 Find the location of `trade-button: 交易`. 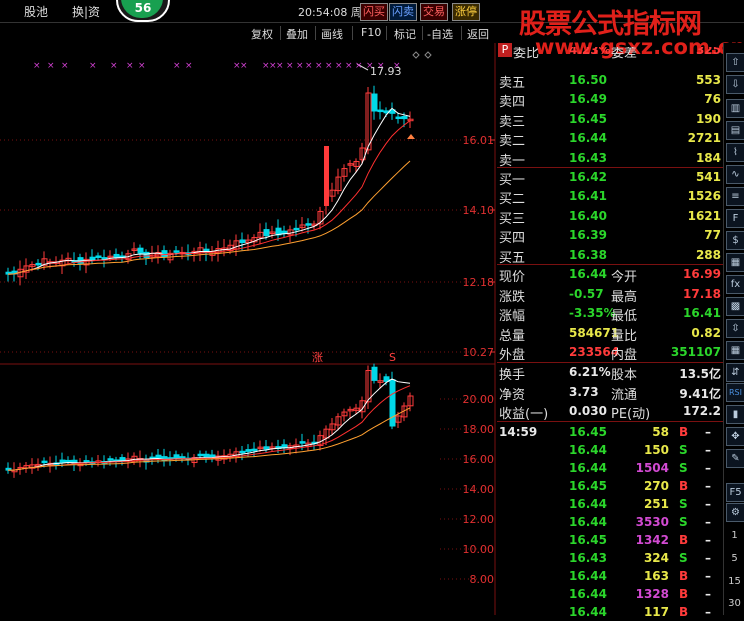

trade-button: 交易 is located at coordinates (434, 12).